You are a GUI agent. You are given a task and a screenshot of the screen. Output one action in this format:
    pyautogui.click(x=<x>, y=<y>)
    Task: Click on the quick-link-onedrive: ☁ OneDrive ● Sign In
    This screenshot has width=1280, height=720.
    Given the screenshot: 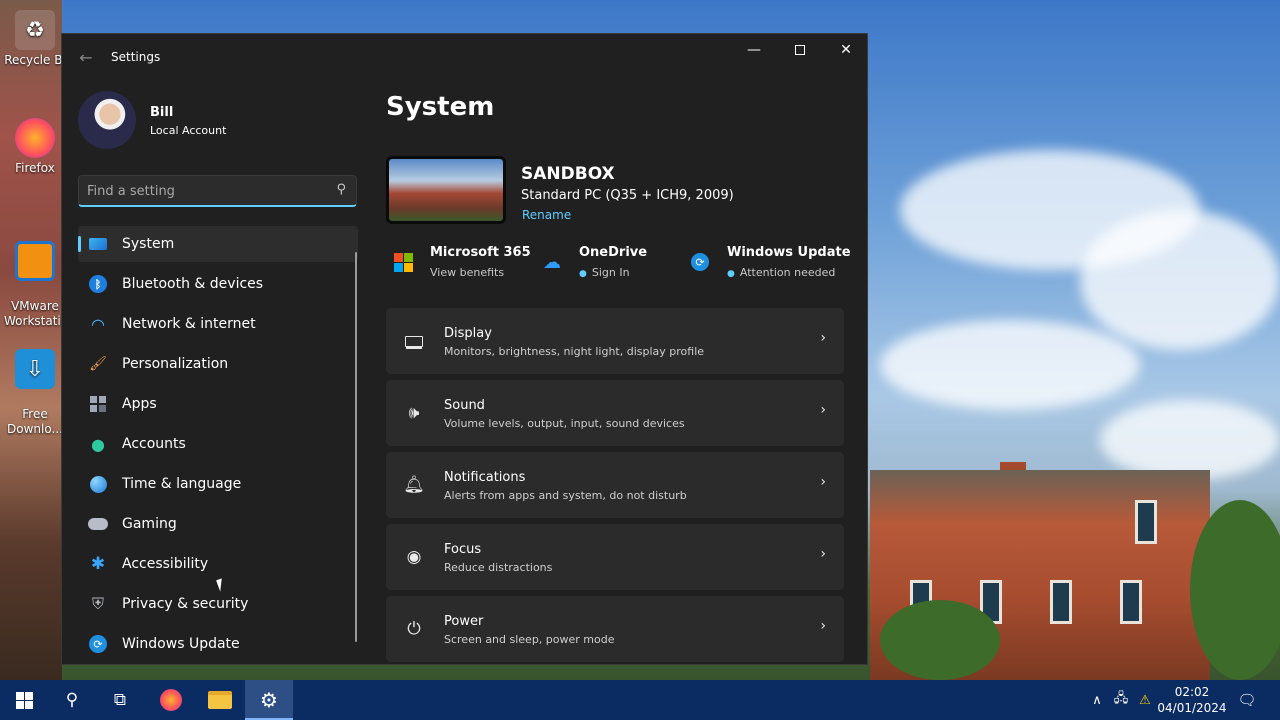 What is the action you would take?
    pyautogui.click(x=611, y=265)
    